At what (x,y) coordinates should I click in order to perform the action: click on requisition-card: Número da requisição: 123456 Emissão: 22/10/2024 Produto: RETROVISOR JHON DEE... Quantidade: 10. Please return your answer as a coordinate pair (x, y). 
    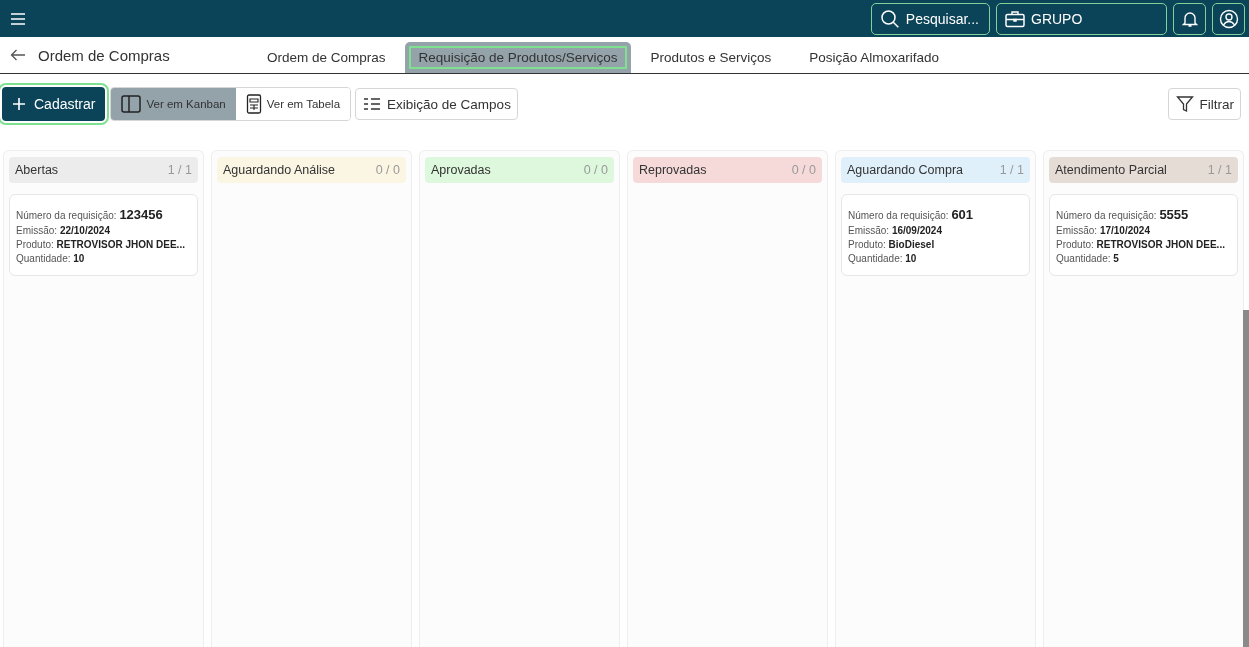
    Looking at the image, I should click on (103, 235).